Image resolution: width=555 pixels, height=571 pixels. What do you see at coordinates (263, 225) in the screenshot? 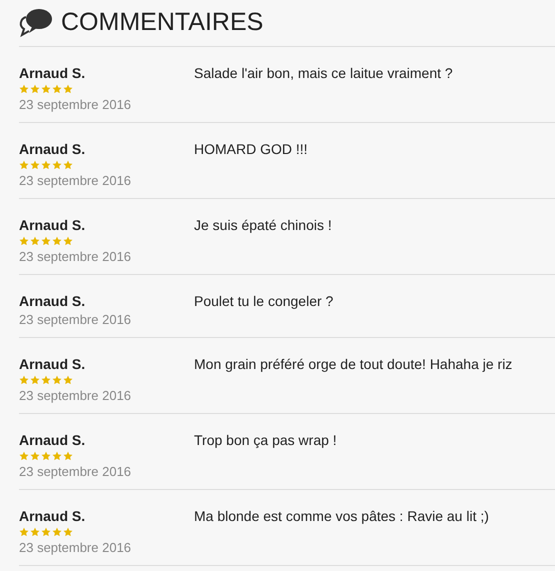
I see `comment-text: Je suis épaté chinois !` at bounding box center [263, 225].